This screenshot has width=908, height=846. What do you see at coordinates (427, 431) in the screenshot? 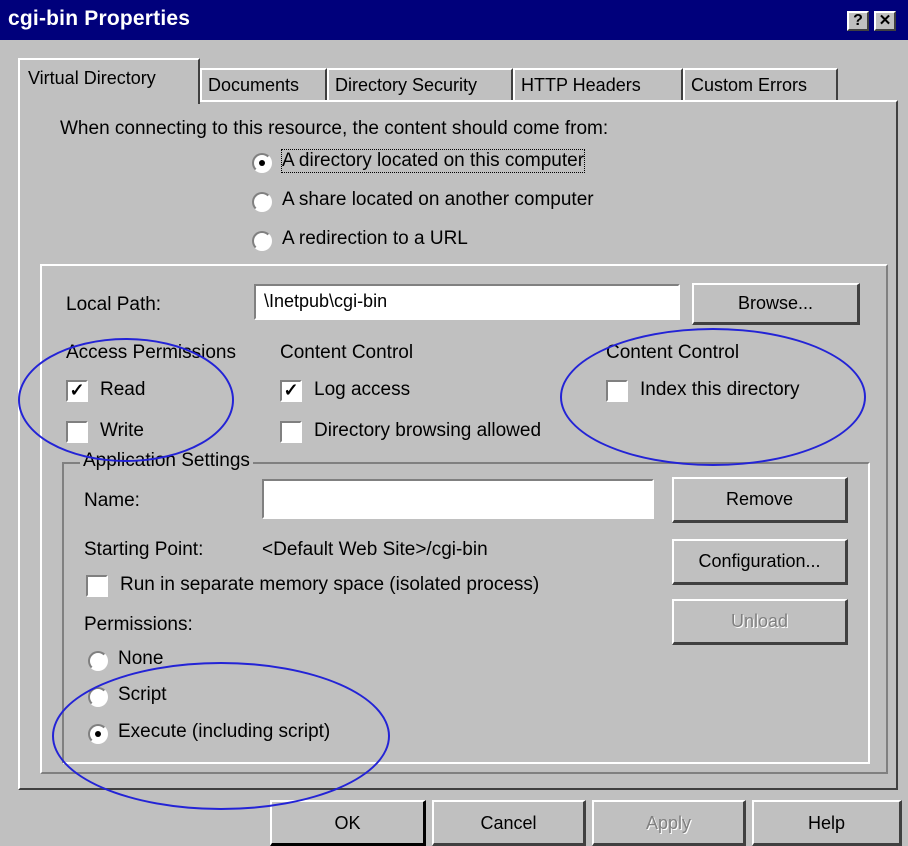
I see `directory-browsing-label: Directory browsing allowed` at bounding box center [427, 431].